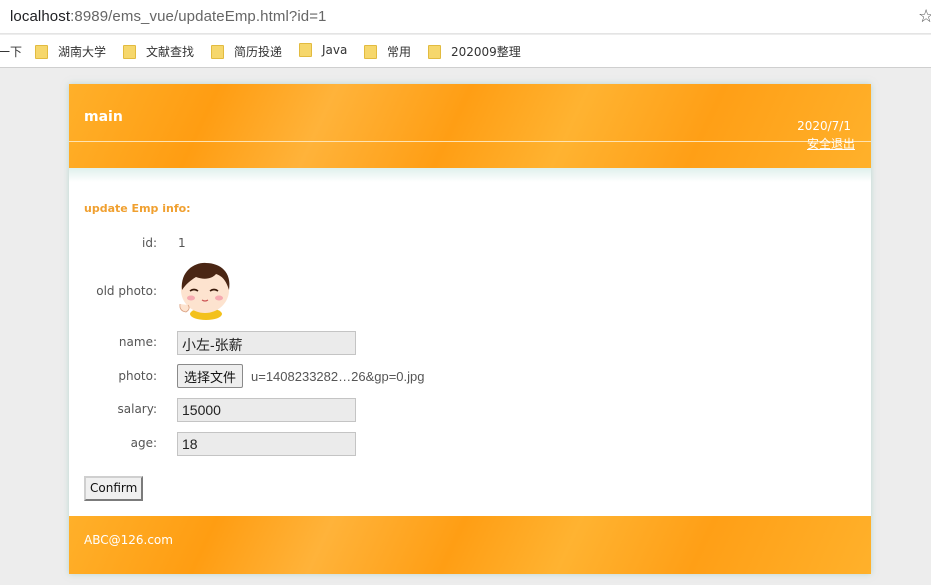  Describe the element at coordinates (198, 16) in the screenshot. I see `url-path: :8989/ems_vue/updateEmp.html?id=1` at that location.